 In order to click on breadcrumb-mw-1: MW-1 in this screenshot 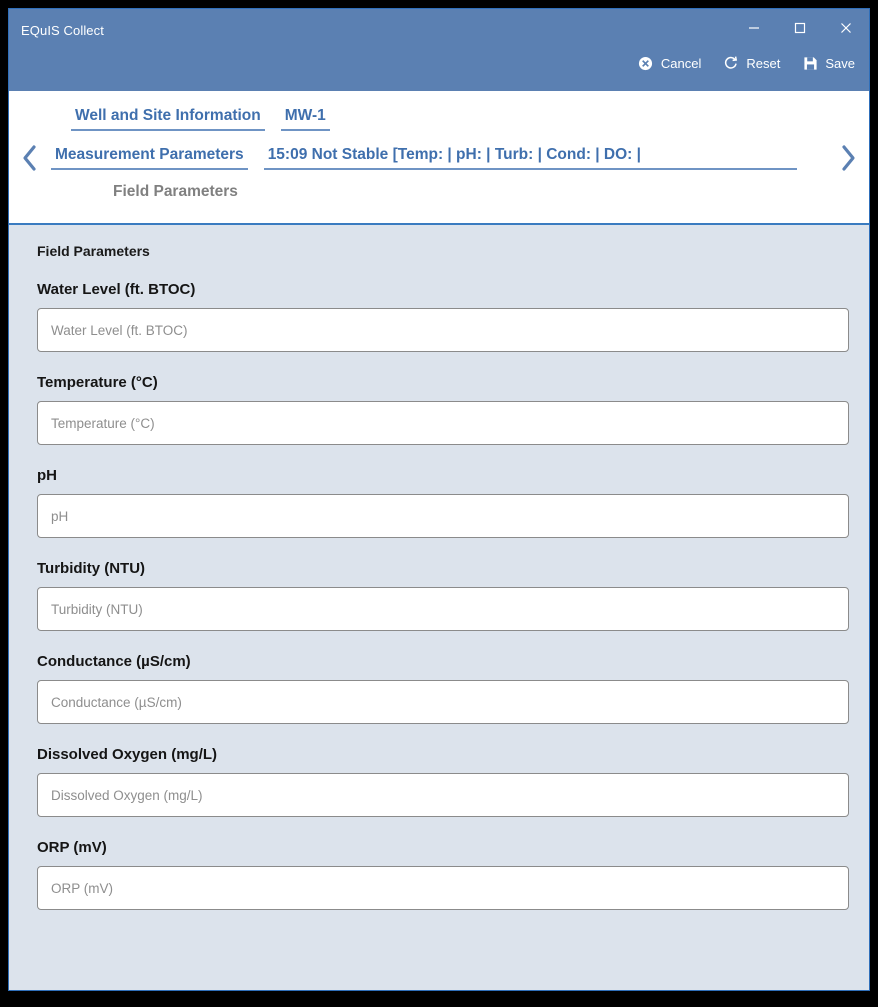, I will do `click(305, 119)`.